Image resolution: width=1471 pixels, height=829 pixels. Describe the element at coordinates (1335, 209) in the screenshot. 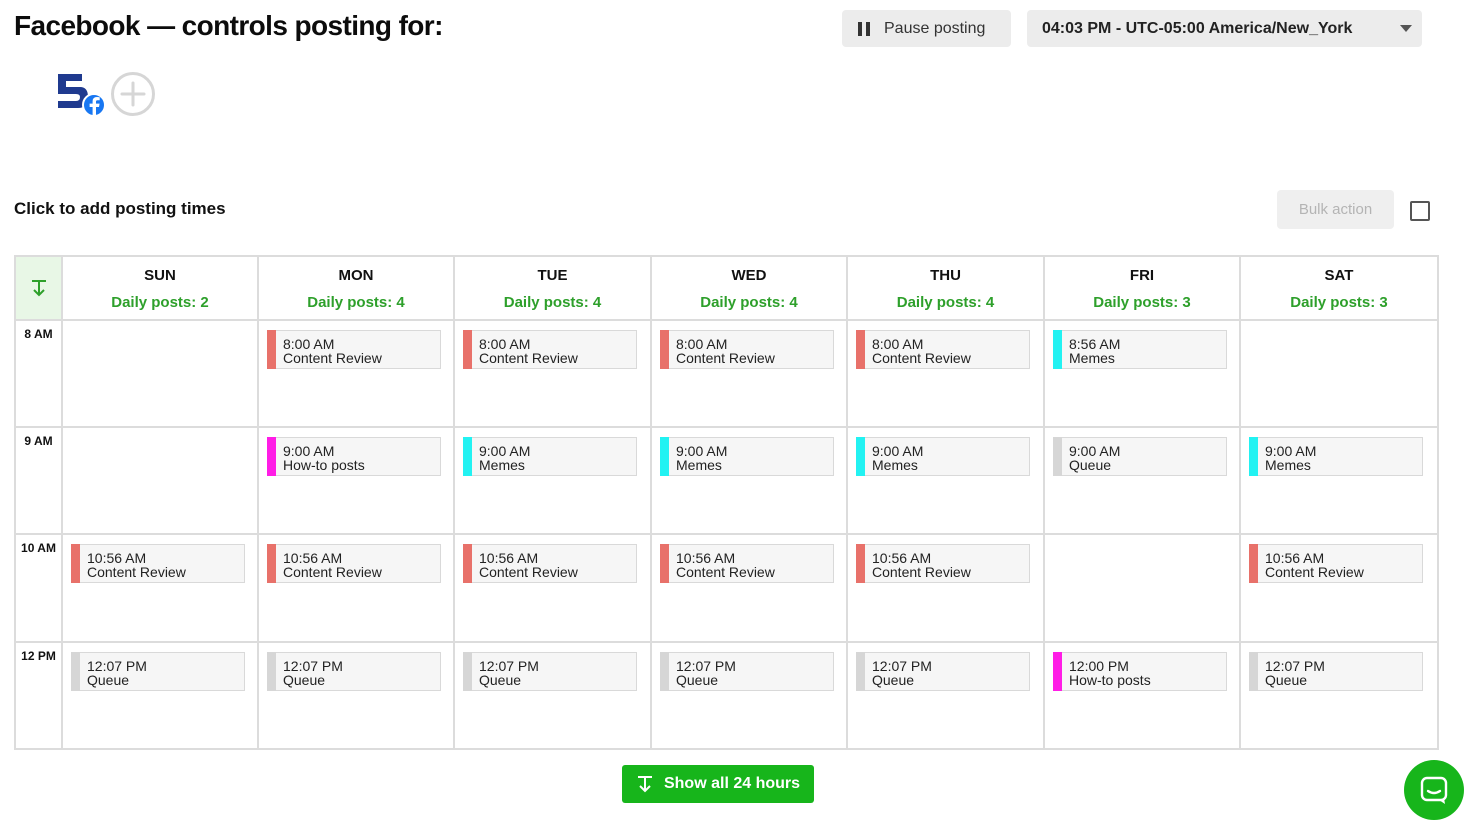

I see `bulk-action-button: Bulk action` at that location.